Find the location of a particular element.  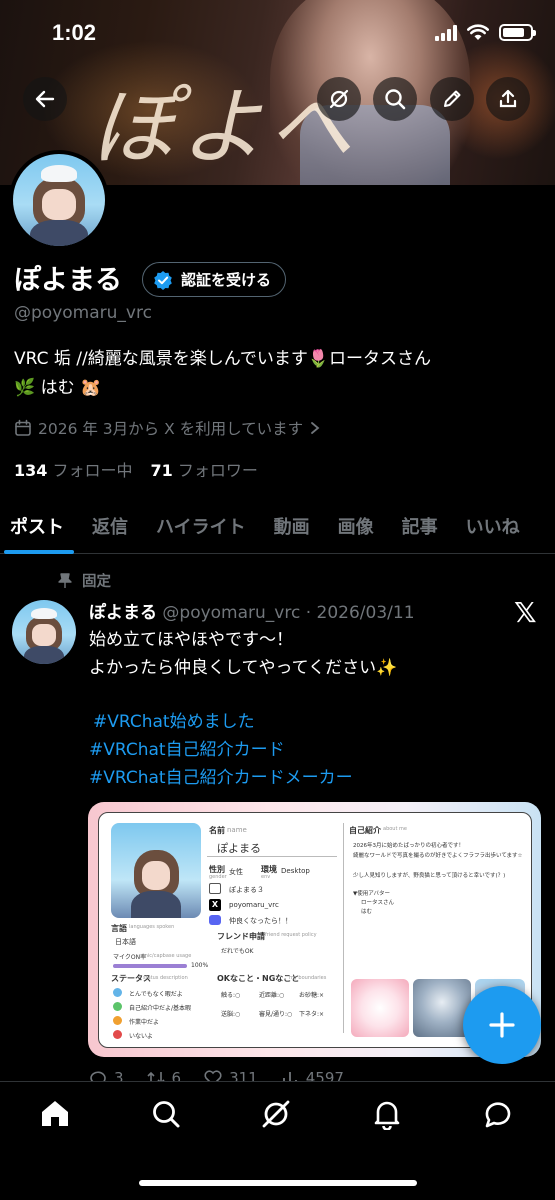

card-gender-sub: gender is located at coordinates (218, 877).